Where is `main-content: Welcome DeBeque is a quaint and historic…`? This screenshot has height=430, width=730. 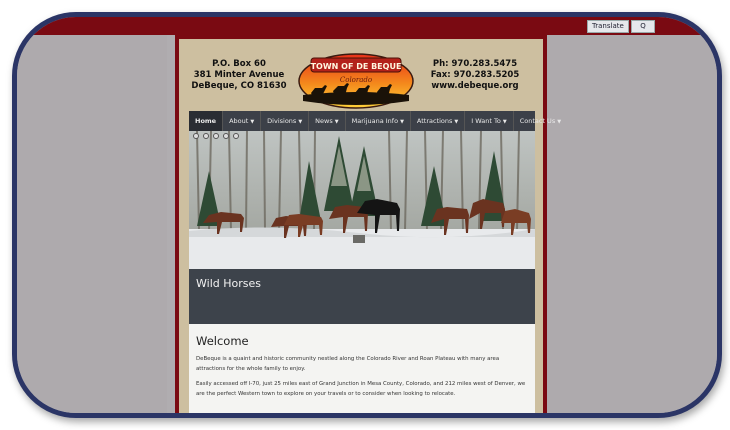 main-content: Welcome DeBeque is a quaint and historic… is located at coordinates (362, 368).